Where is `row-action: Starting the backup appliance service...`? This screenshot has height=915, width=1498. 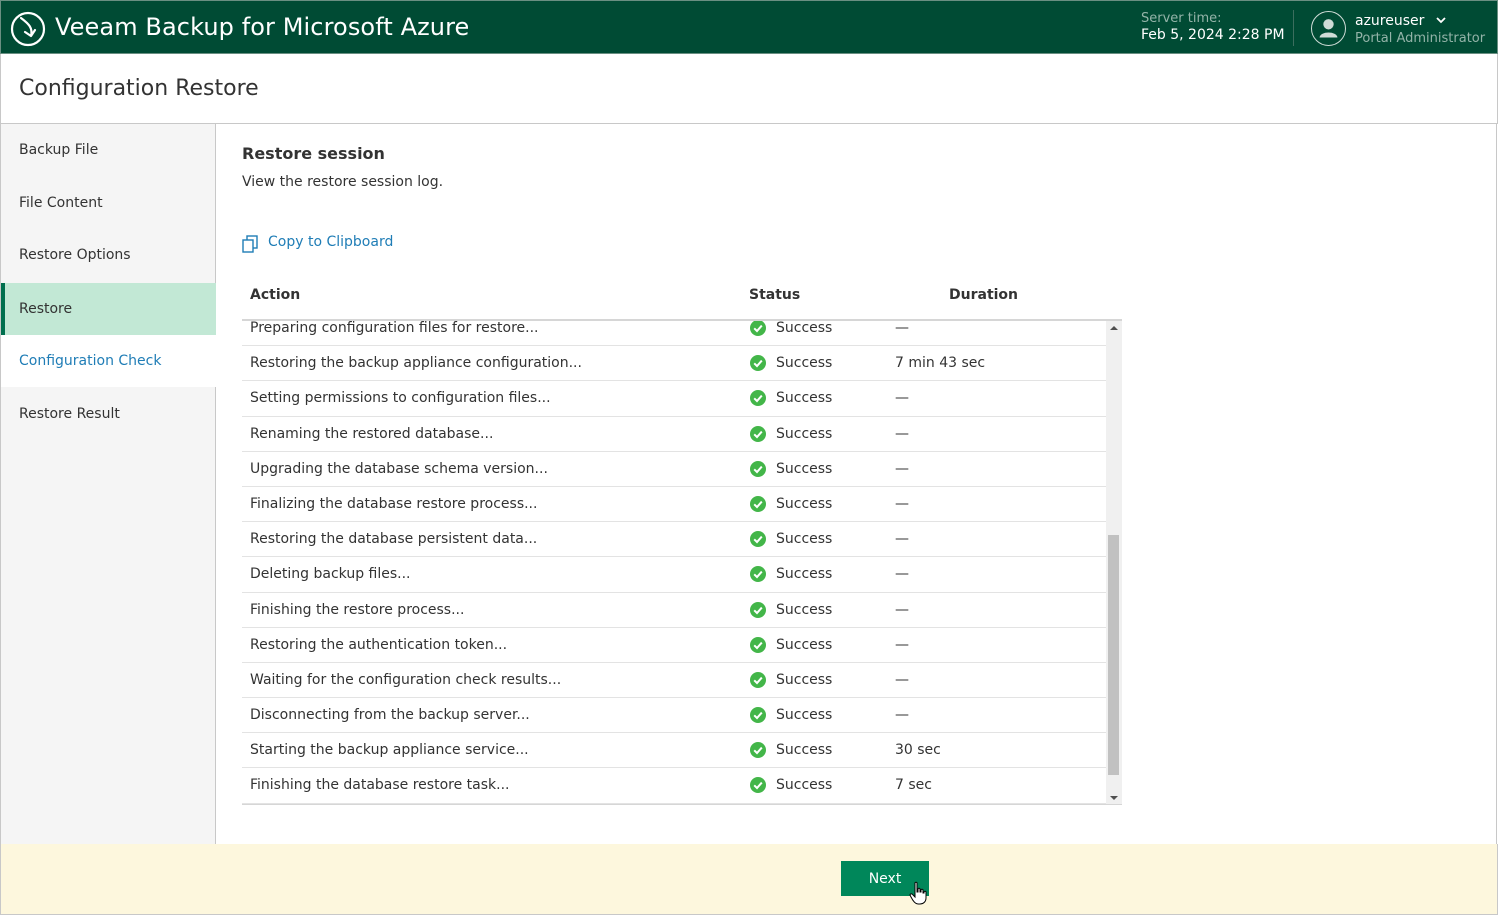
row-action: Starting the backup appliance service... is located at coordinates (389, 750).